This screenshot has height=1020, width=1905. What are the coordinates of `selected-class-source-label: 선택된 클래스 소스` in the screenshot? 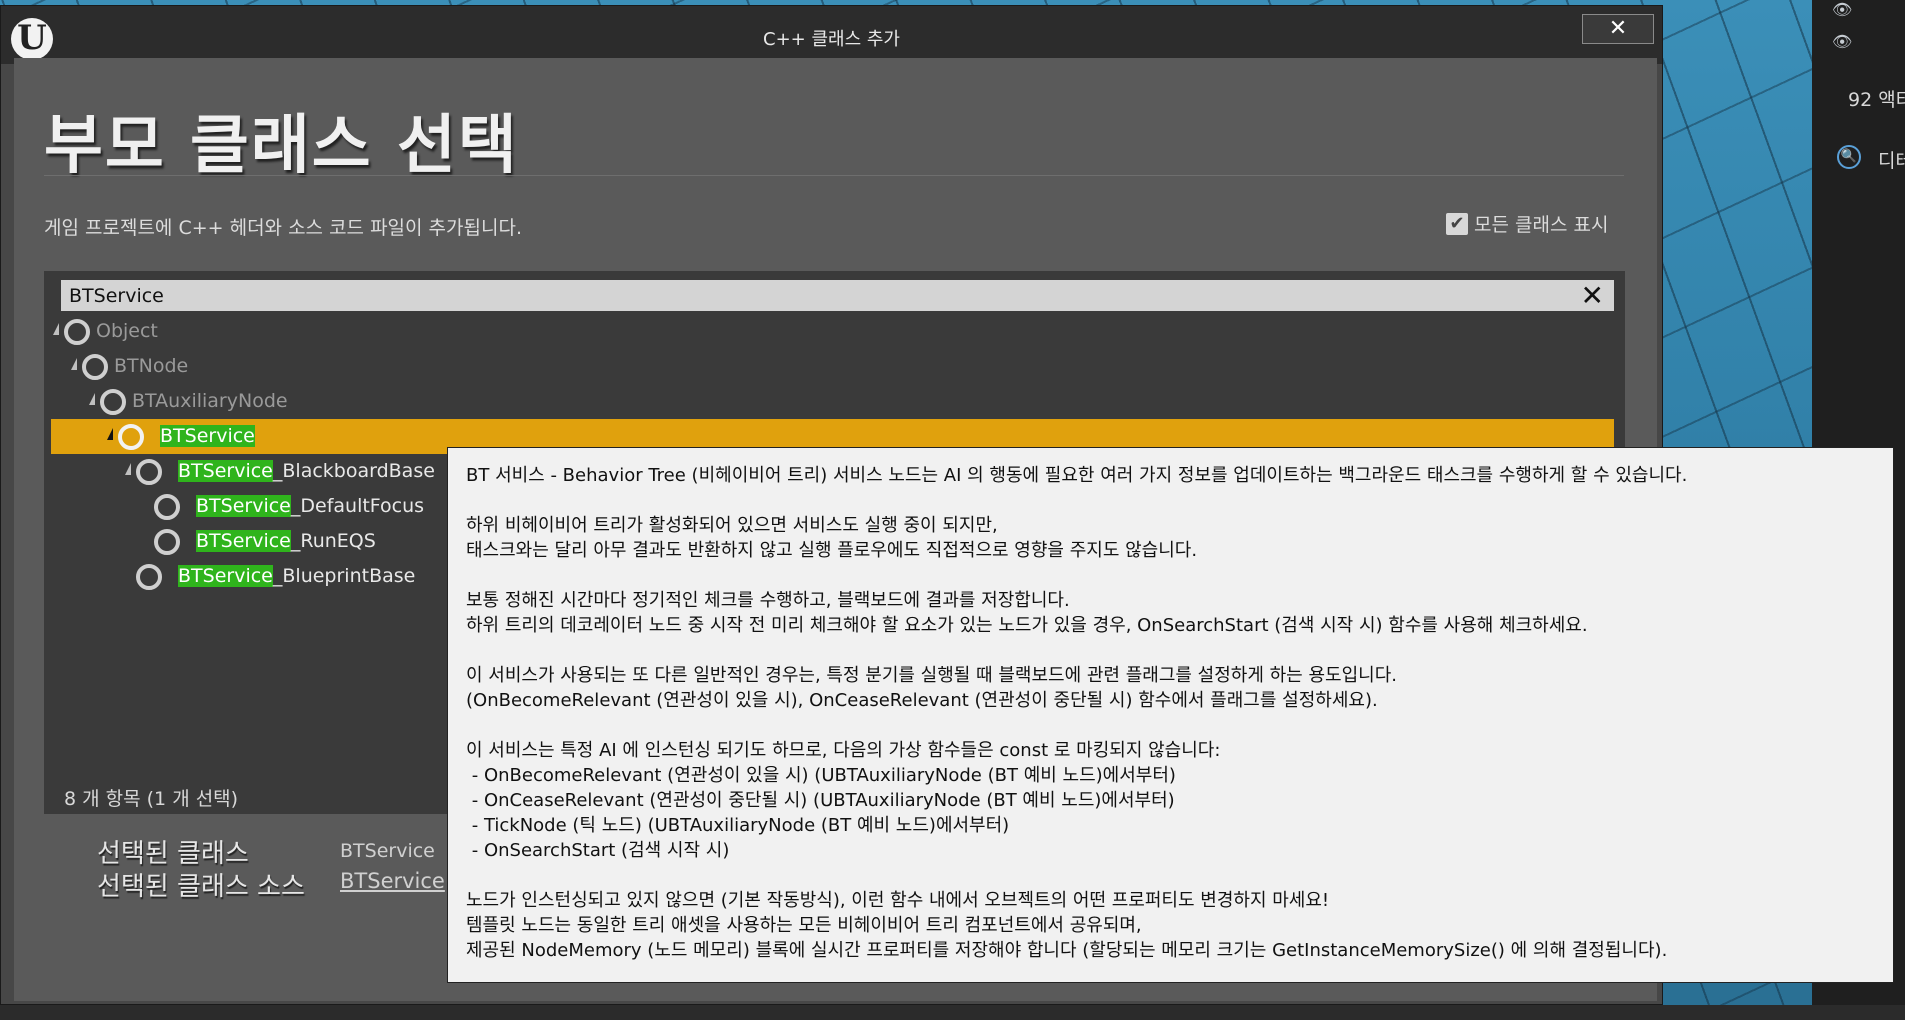 It's located at (201, 887).